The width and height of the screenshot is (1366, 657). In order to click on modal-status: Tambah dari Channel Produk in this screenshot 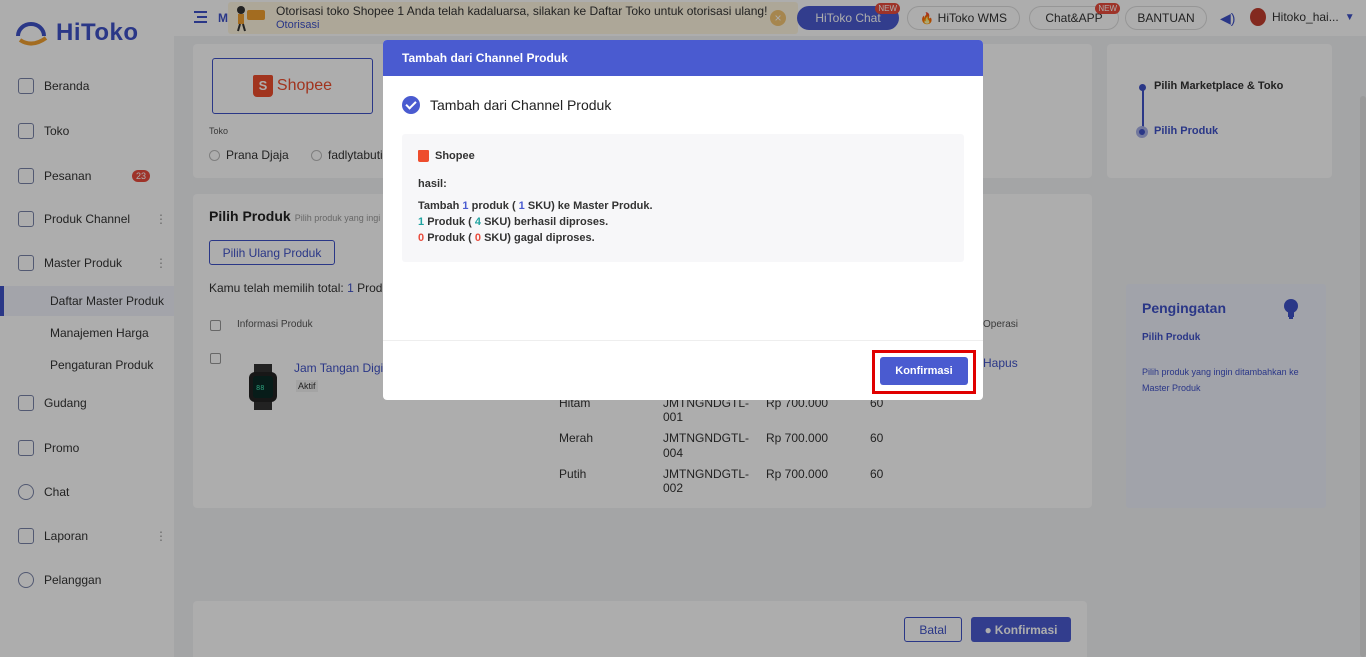, I will do `click(506, 105)`.